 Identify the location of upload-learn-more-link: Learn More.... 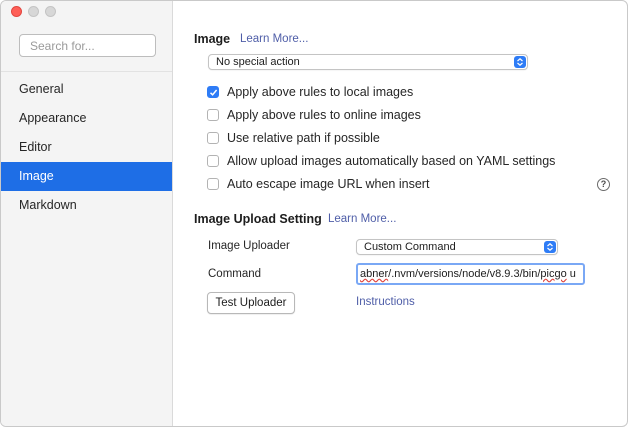
(362, 219).